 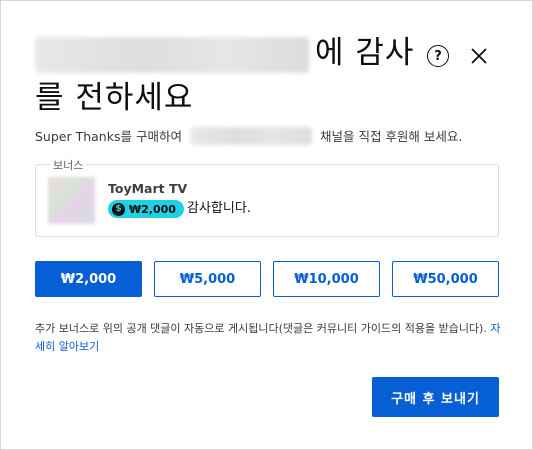 What do you see at coordinates (438, 56) in the screenshot?
I see `help-icon: ?` at bounding box center [438, 56].